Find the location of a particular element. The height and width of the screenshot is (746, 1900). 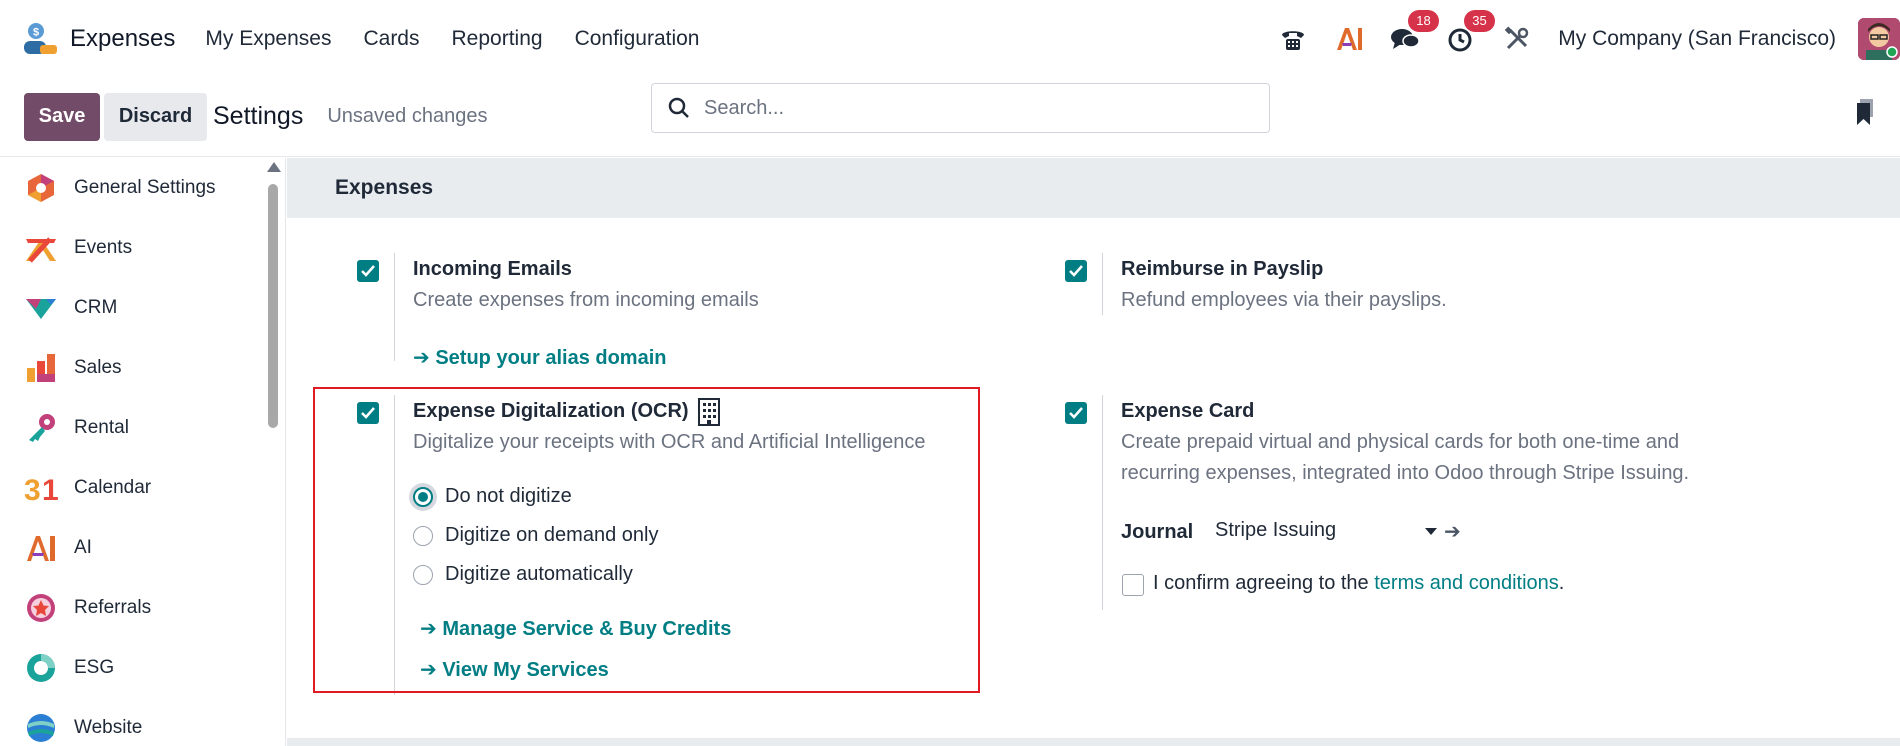

sidebar-item-events: Events is located at coordinates (142, 248).